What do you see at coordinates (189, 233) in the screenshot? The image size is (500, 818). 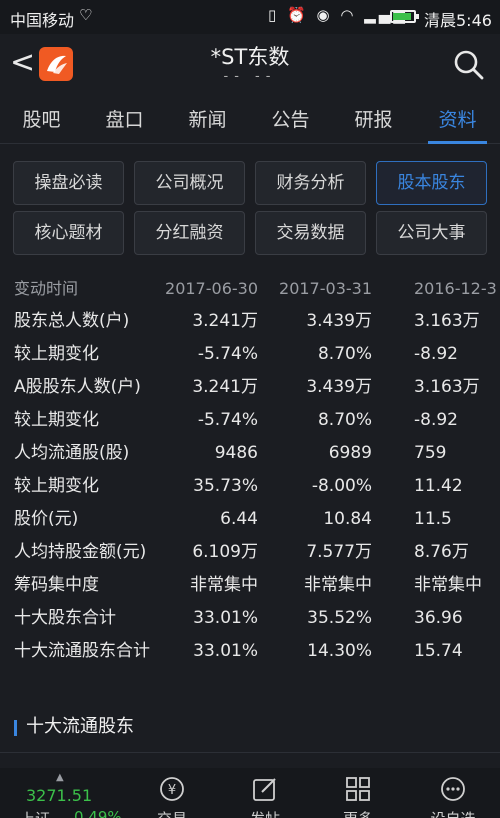 I see `subtab-dividend-financing: 分红融资` at bounding box center [189, 233].